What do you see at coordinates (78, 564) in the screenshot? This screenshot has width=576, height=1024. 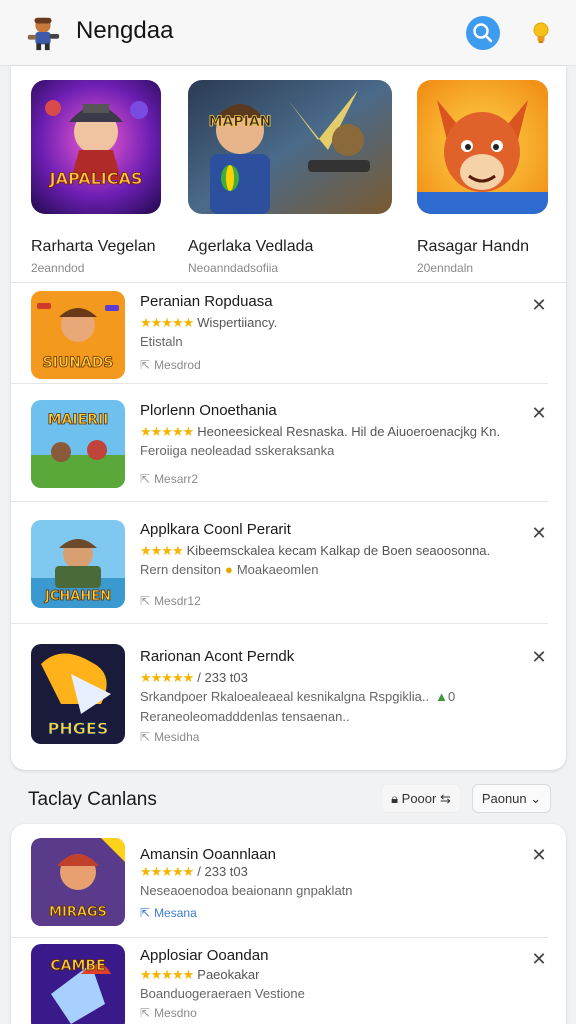 I see `app-thumbnail: JCHAHEN` at bounding box center [78, 564].